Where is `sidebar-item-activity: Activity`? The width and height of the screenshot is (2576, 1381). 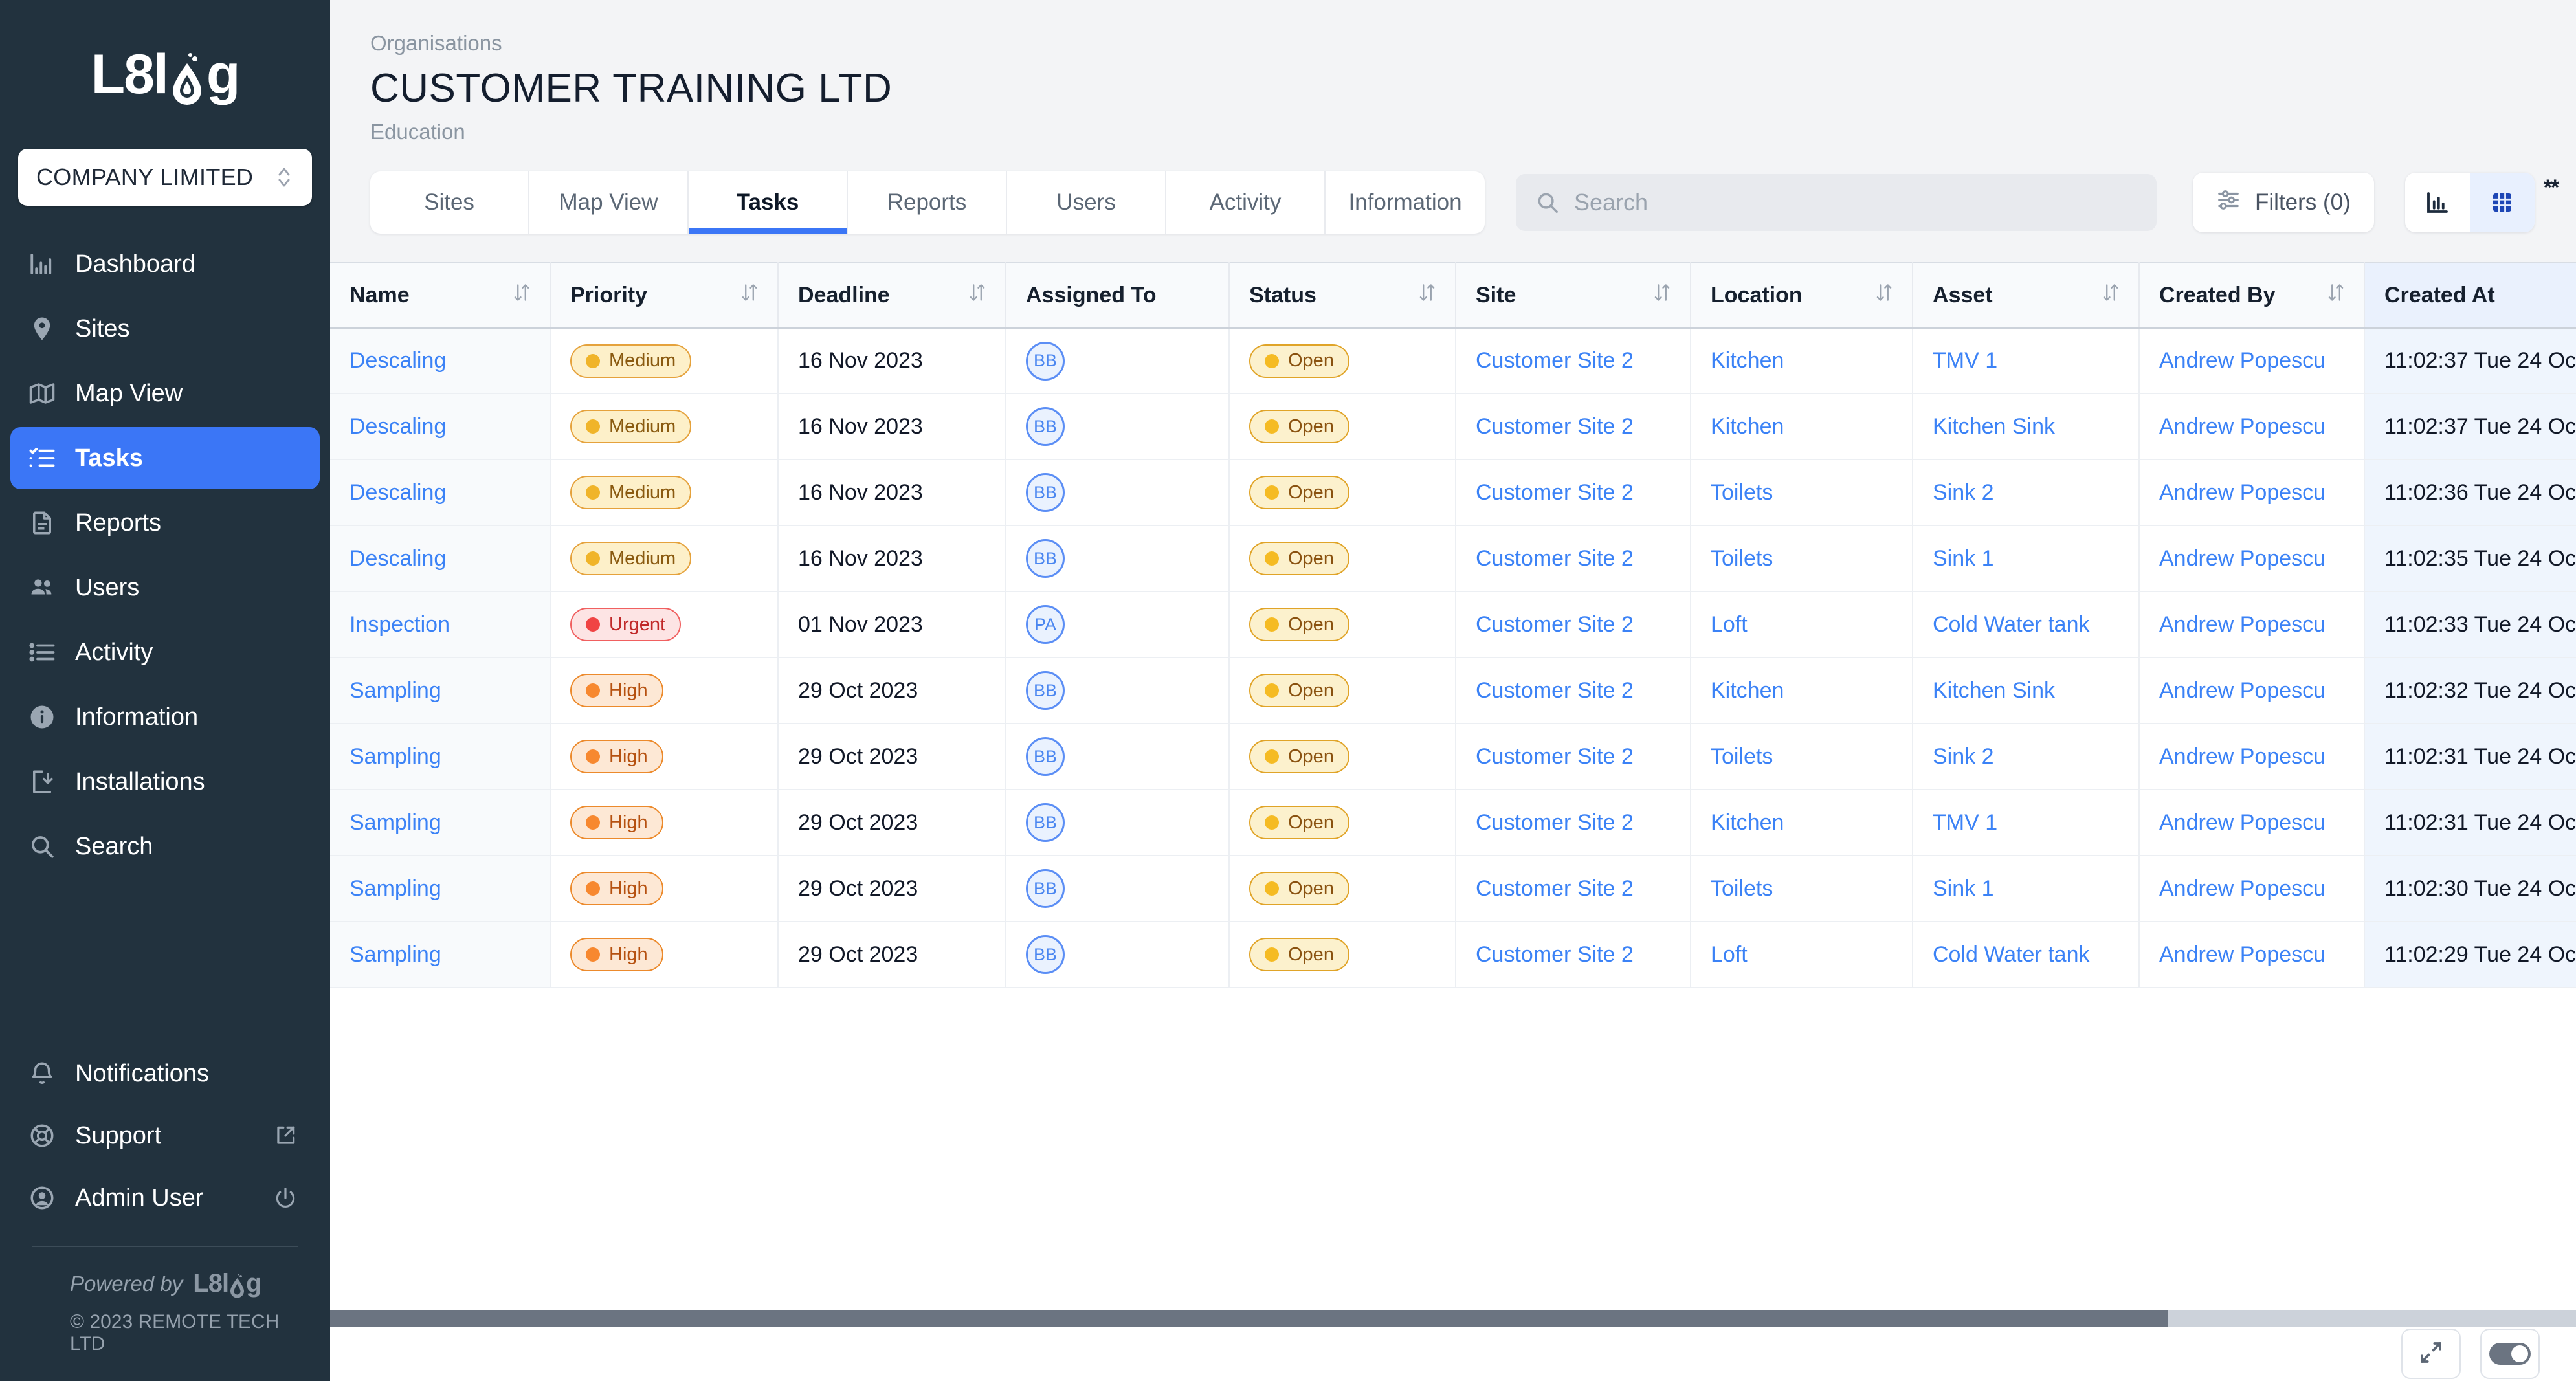
sidebar-item-activity: Activity is located at coordinates (165, 652).